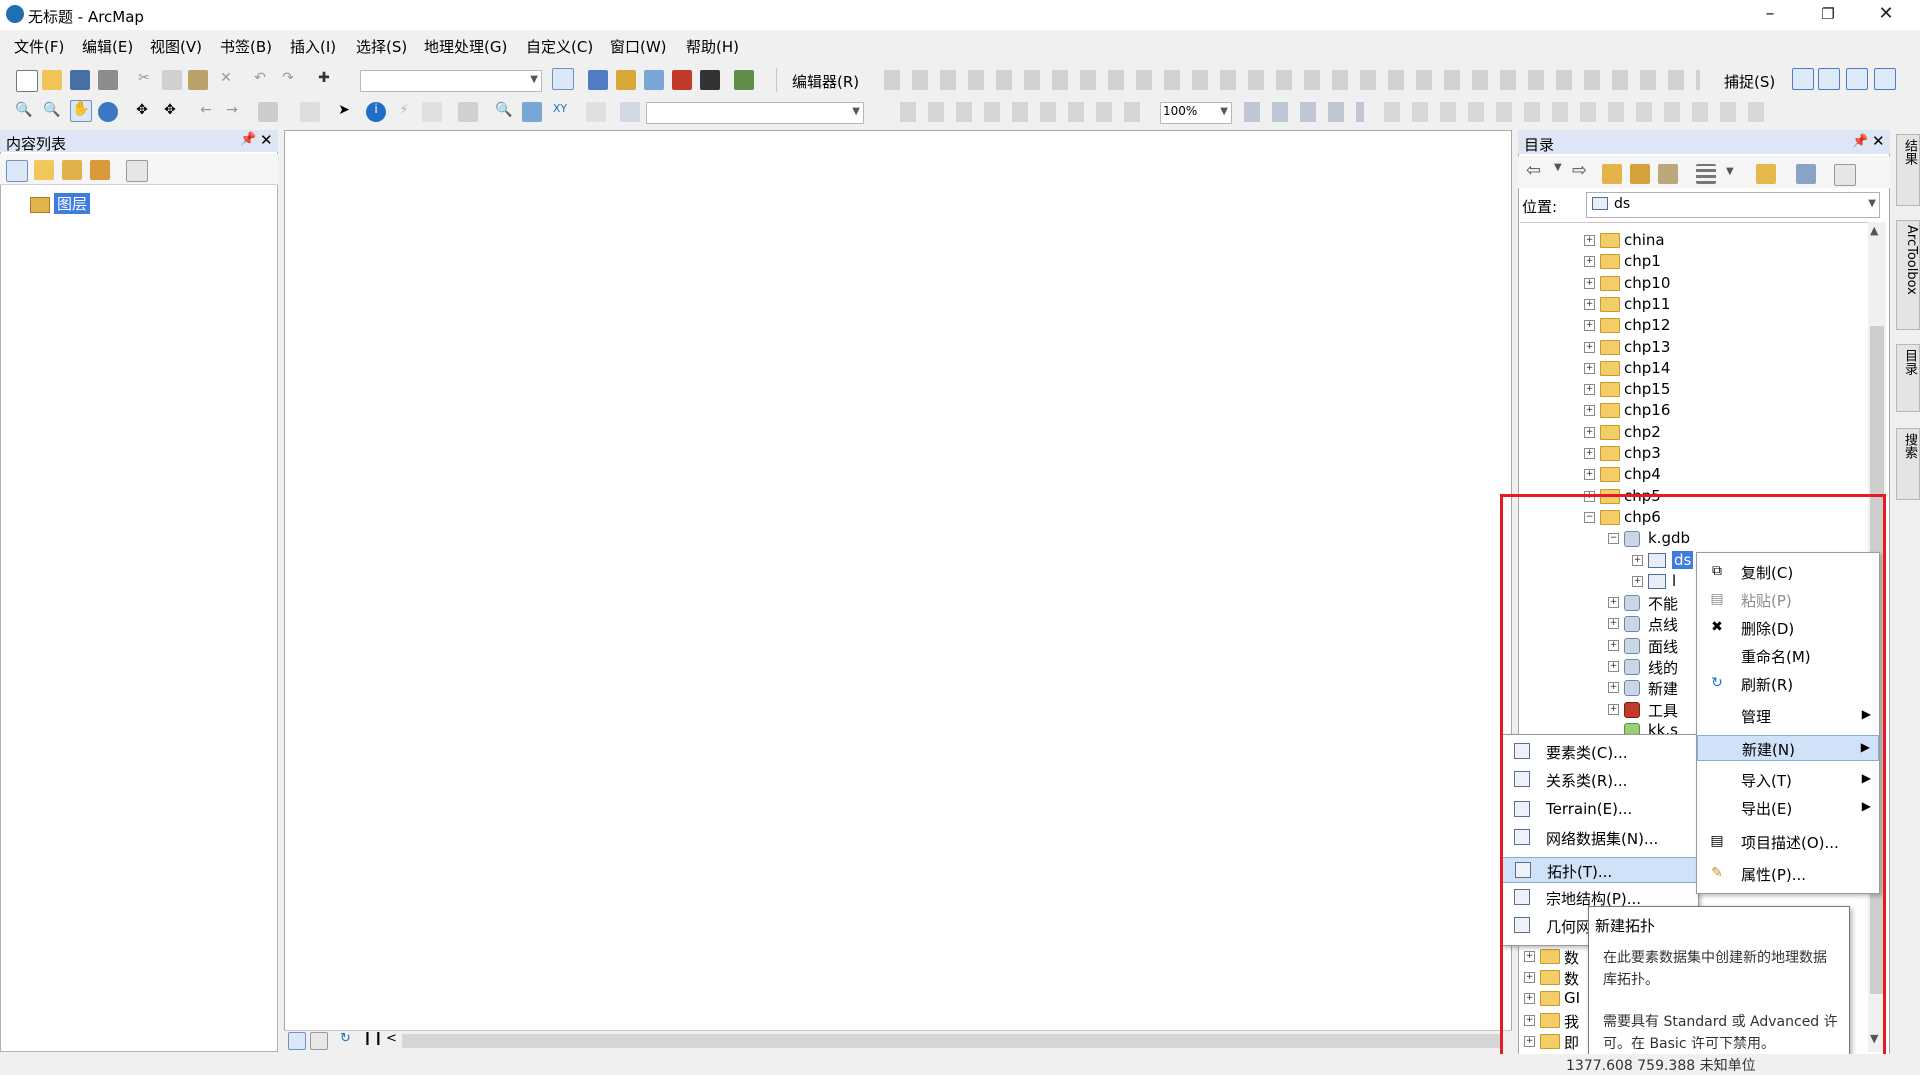 Image resolution: width=1920 pixels, height=1075 pixels. I want to click on views-icon, so click(1706, 174).